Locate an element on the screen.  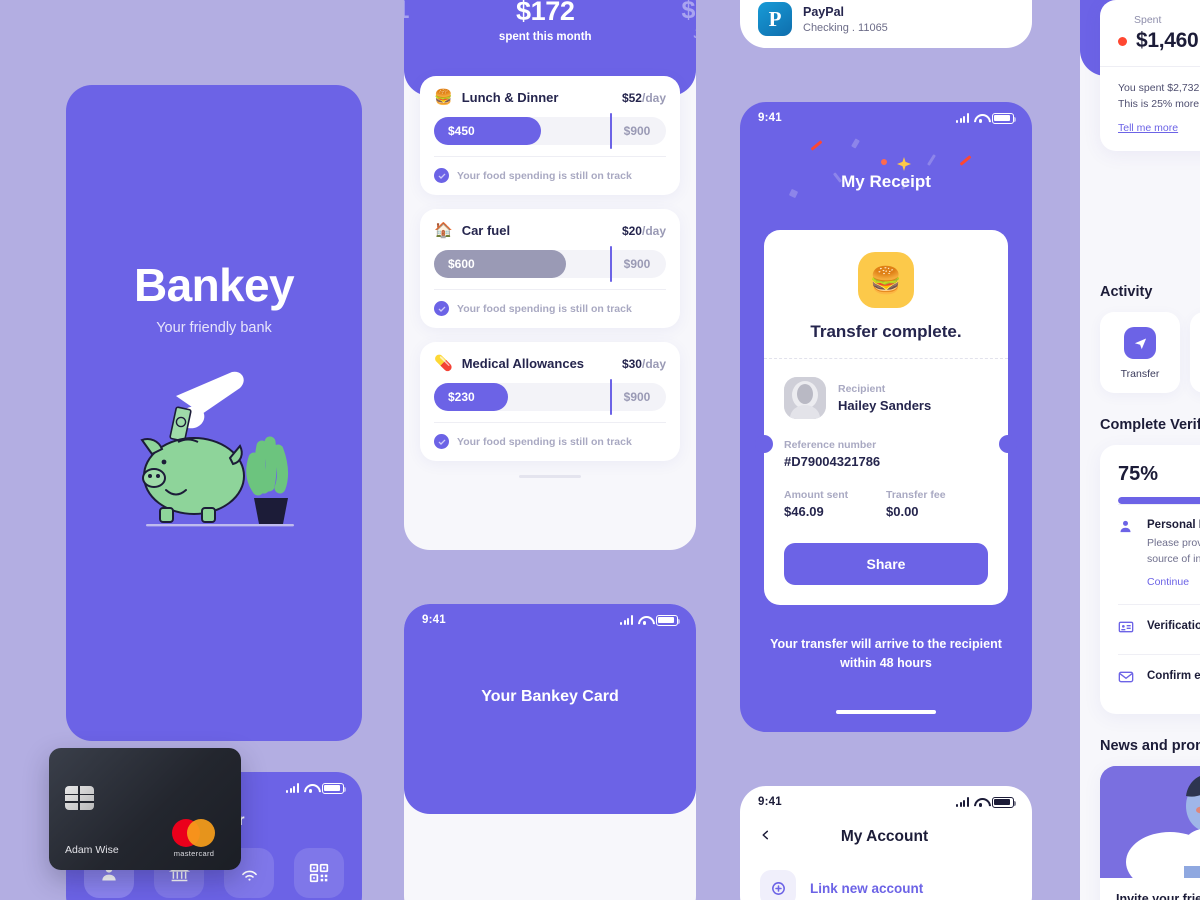
amount-block: Amount sent $46.09 is located at coordinates (835, 504).